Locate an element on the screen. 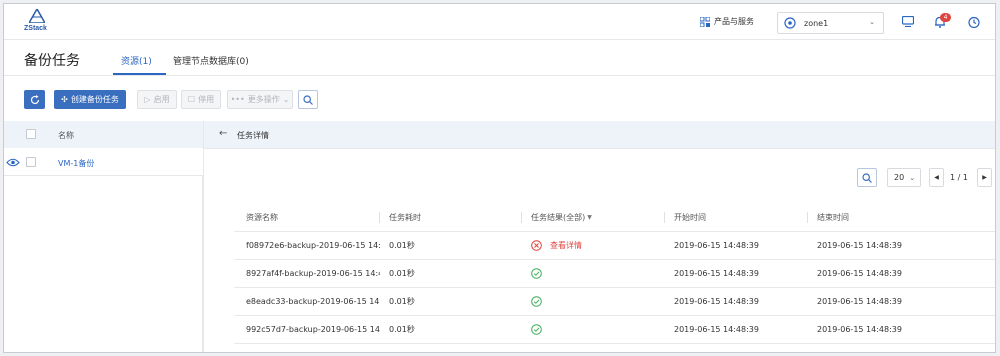 The height and width of the screenshot is (356, 1000). tab-divider is located at coordinates (499, 75).